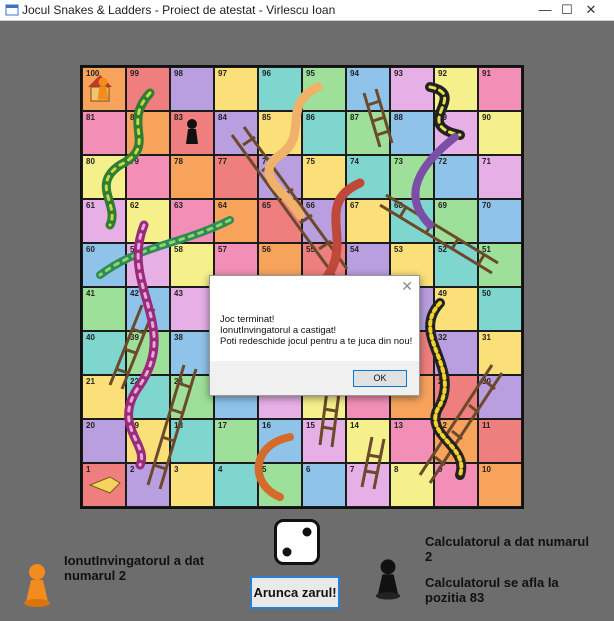 Image resolution: width=614 pixels, height=621 pixels. Describe the element at coordinates (134, 249) in the screenshot. I see `cell-number: 59` at that location.